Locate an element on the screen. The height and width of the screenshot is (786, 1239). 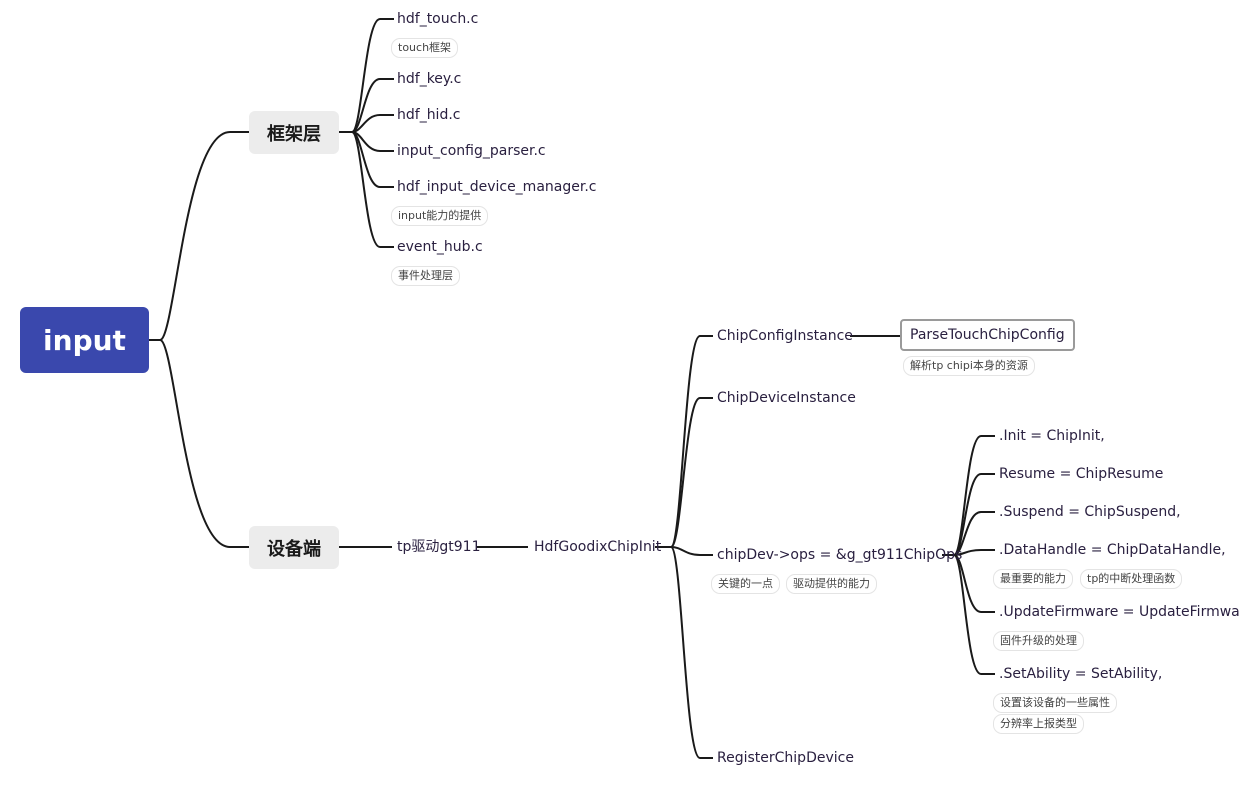
topic-register-chip-device: RegisterChipDevice is located at coordinates (785, 758).